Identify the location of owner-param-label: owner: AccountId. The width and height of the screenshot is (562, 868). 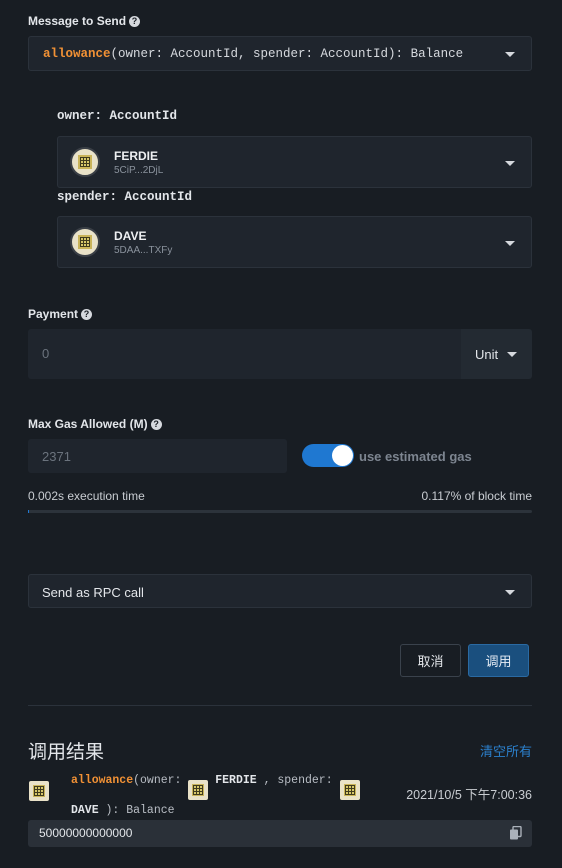
(117, 116).